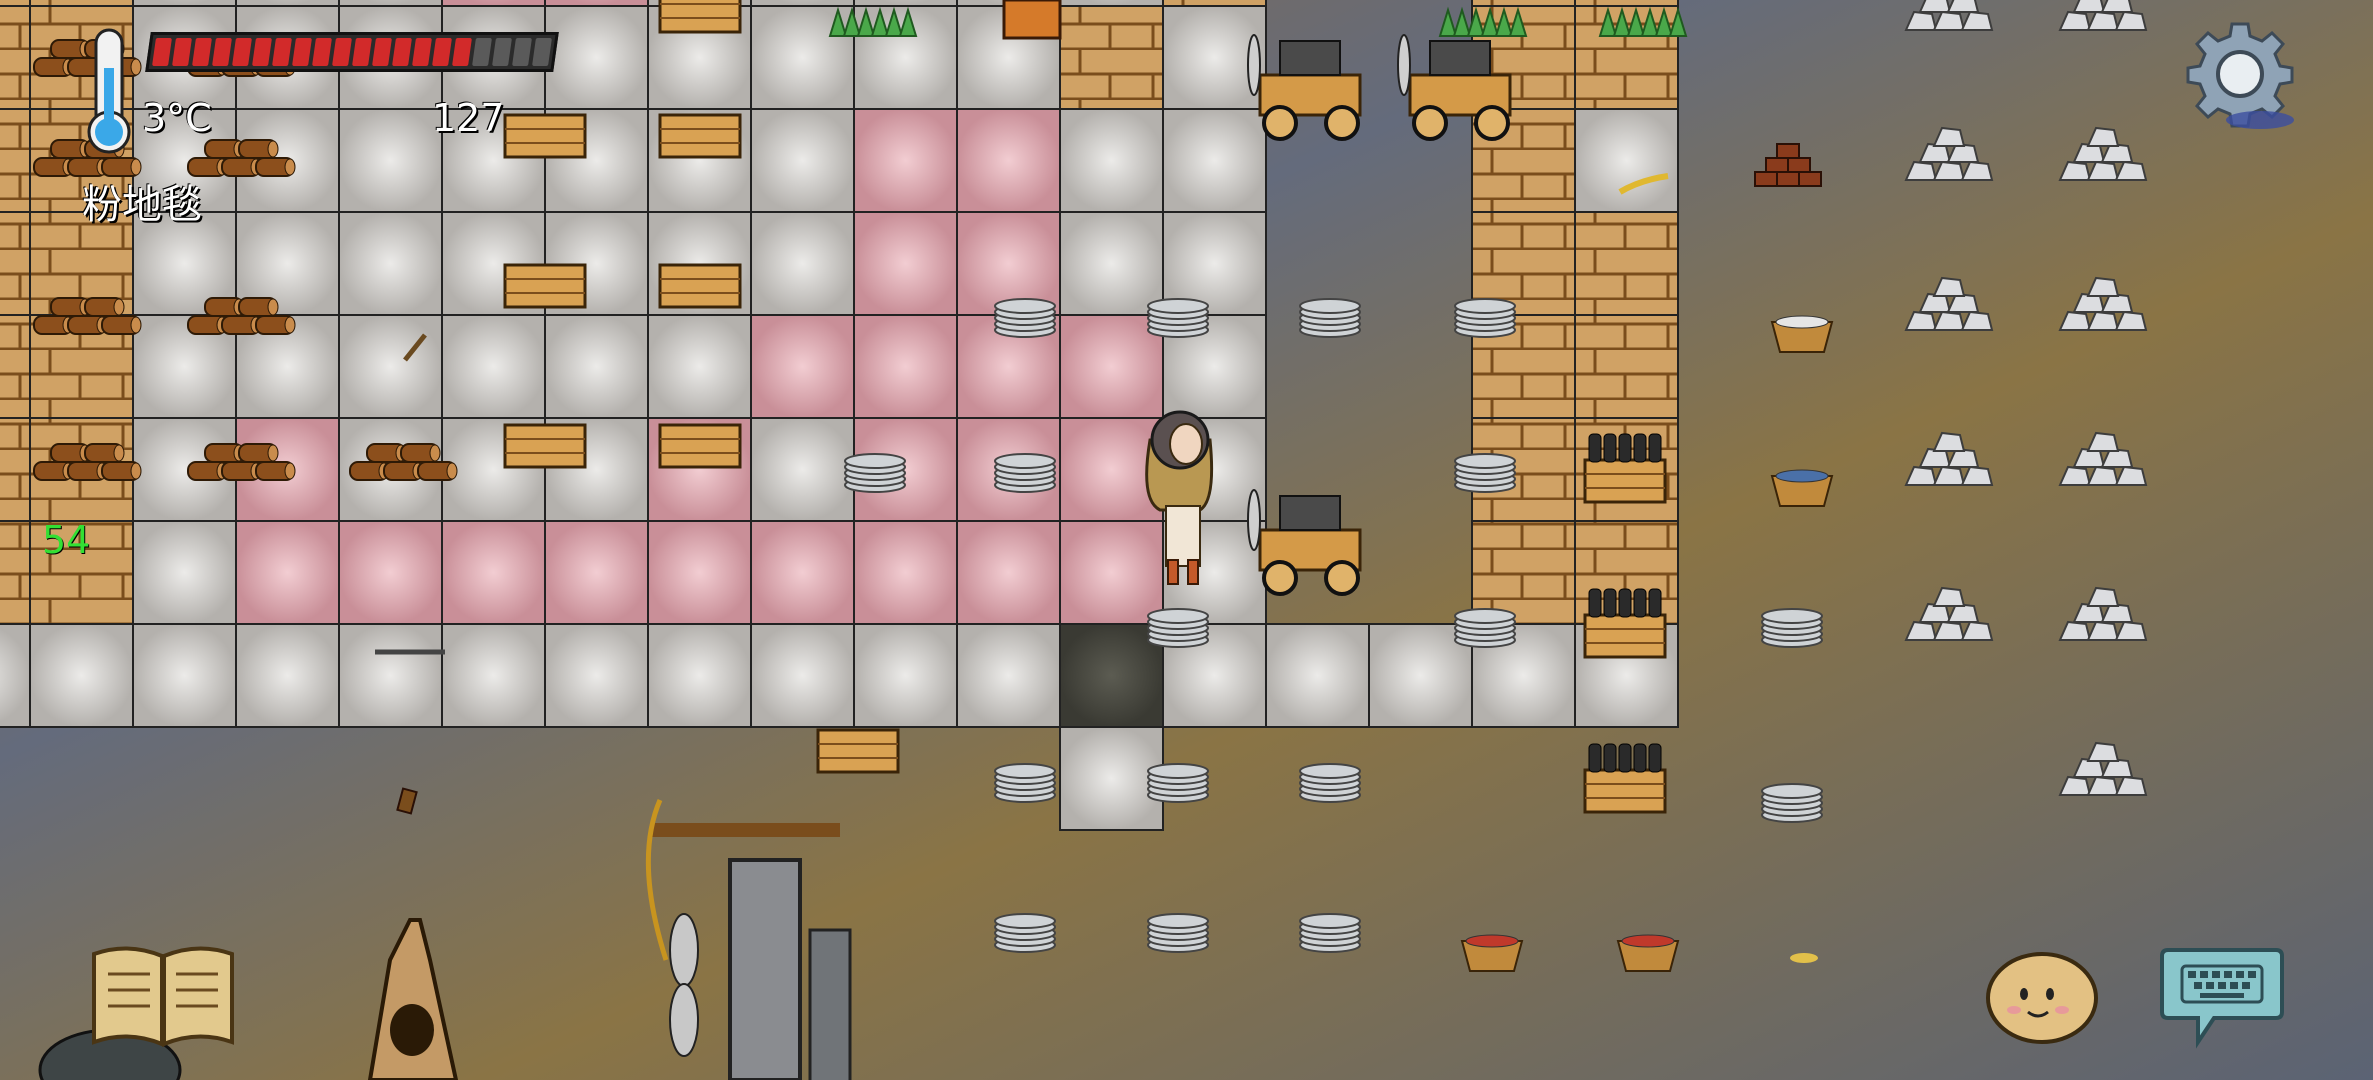  Describe the element at coordinates (468, 118) in the screenshot. I see `yum-counter: 127` at that location.